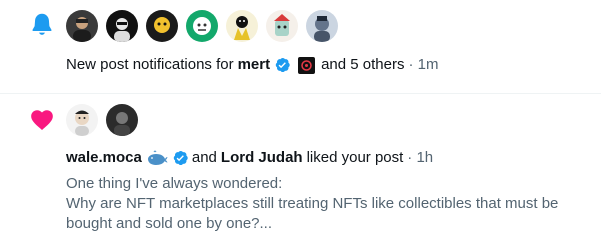 The image size is (601, 244). What do you see at coordinates (174, 183) in the screenshot?
I see `post-text-line: One thing I've always wondered:` at bounding box center [174, 183].